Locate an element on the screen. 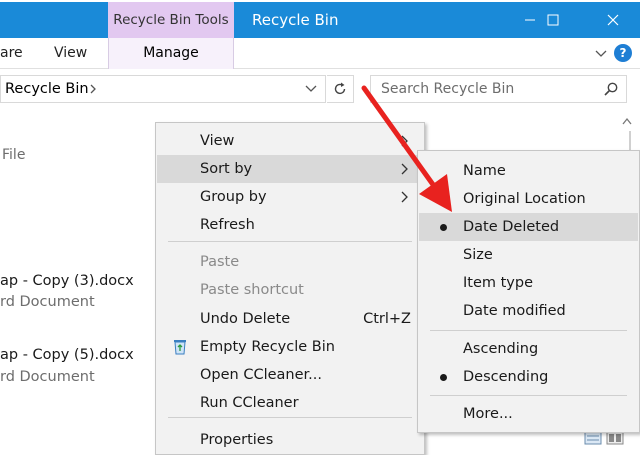 The image size is (640, 455). menu-item-view: View is located at coordinates (290, 141).